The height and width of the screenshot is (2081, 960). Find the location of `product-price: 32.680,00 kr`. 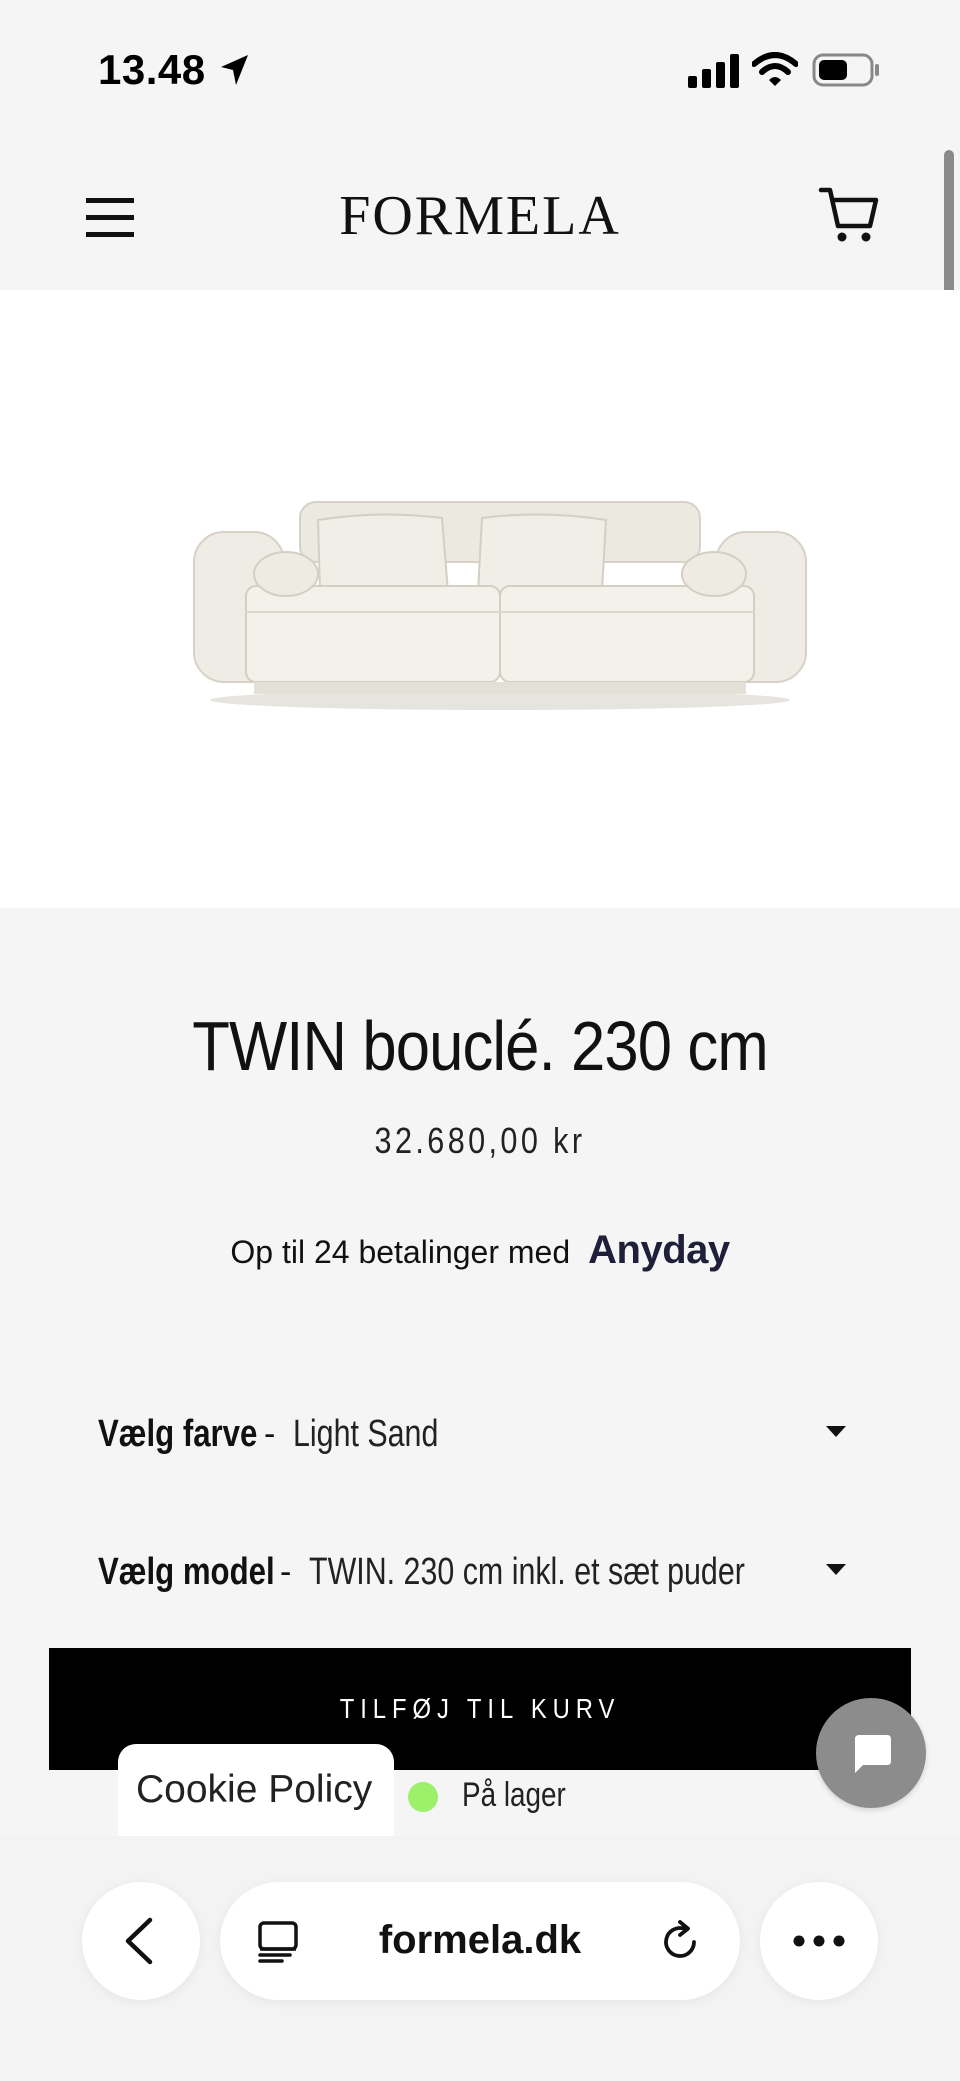

product-price: 32.680,00 kr is located at coordinates (480, 1140).